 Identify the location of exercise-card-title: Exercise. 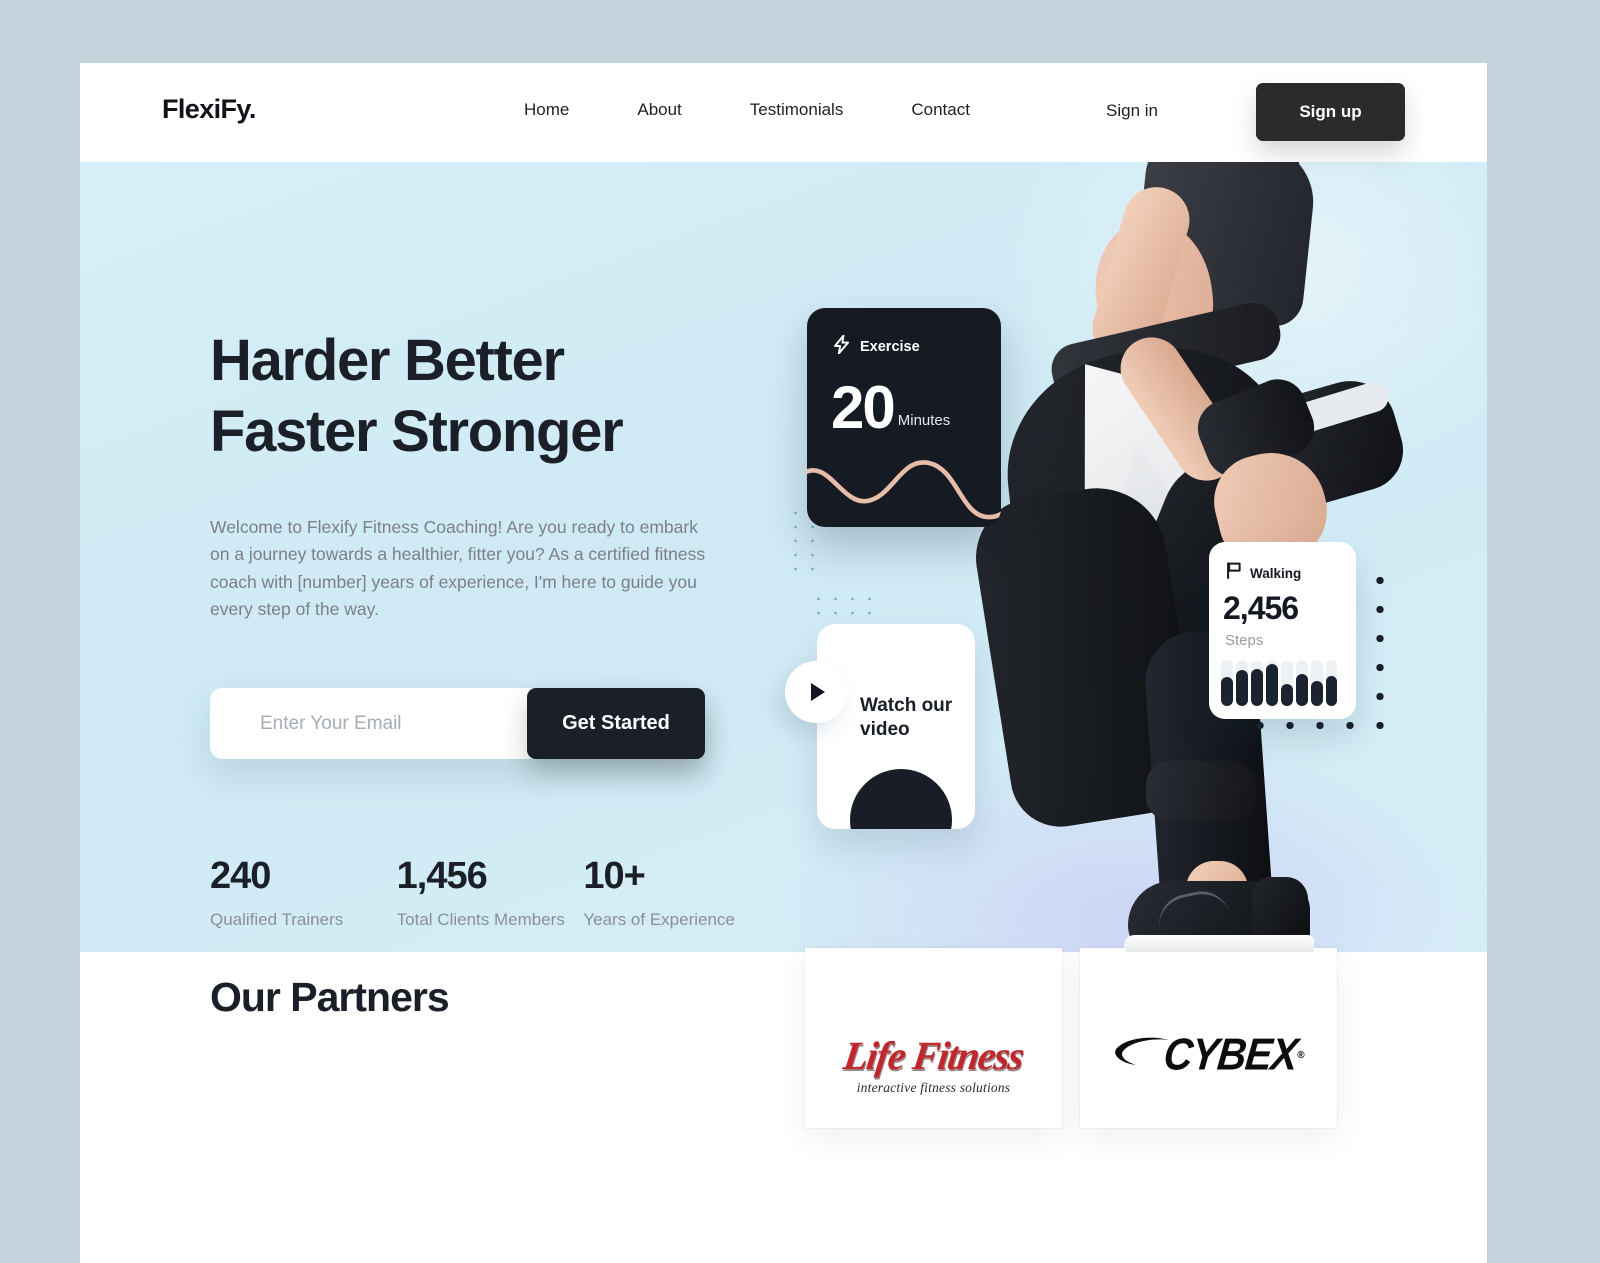
(890, 347).